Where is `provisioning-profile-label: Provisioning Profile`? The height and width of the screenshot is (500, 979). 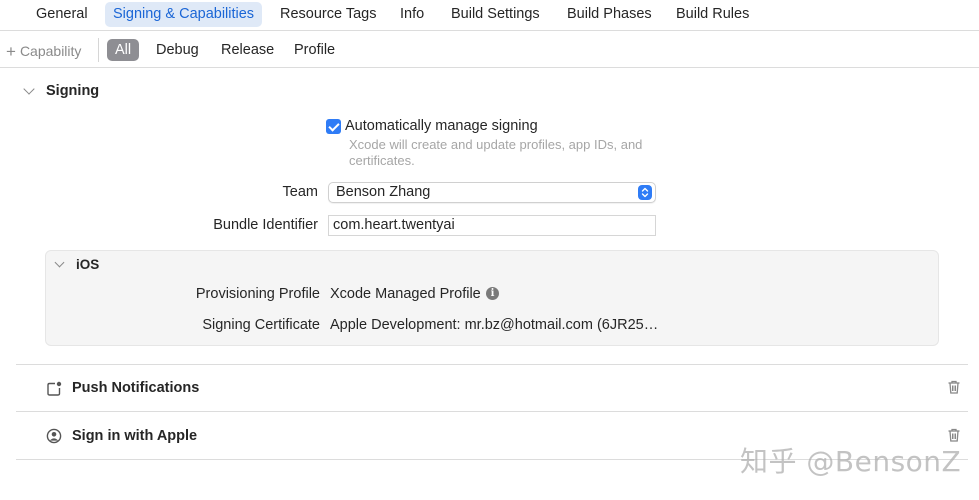
provisioning-profile-label: Provisioning Profile is located at coordinates (257, 294).